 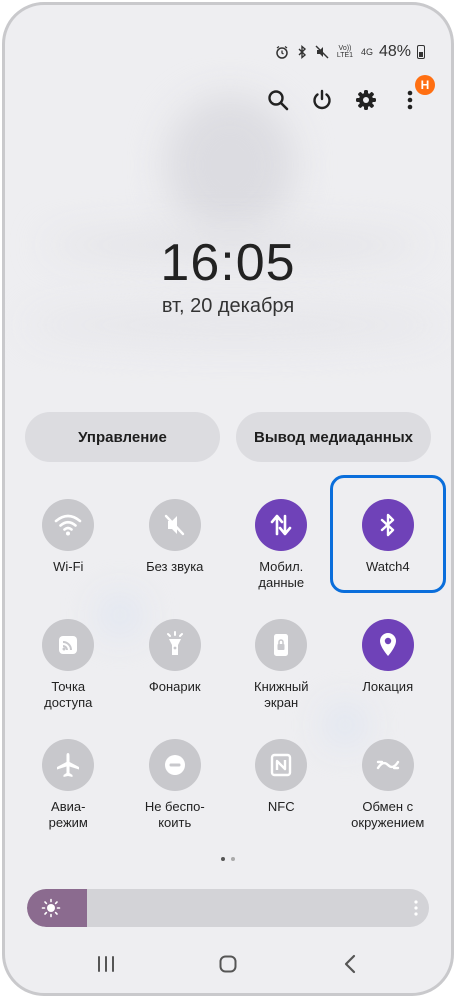 I want to click on page-indicator, so click(x=228, y=859).